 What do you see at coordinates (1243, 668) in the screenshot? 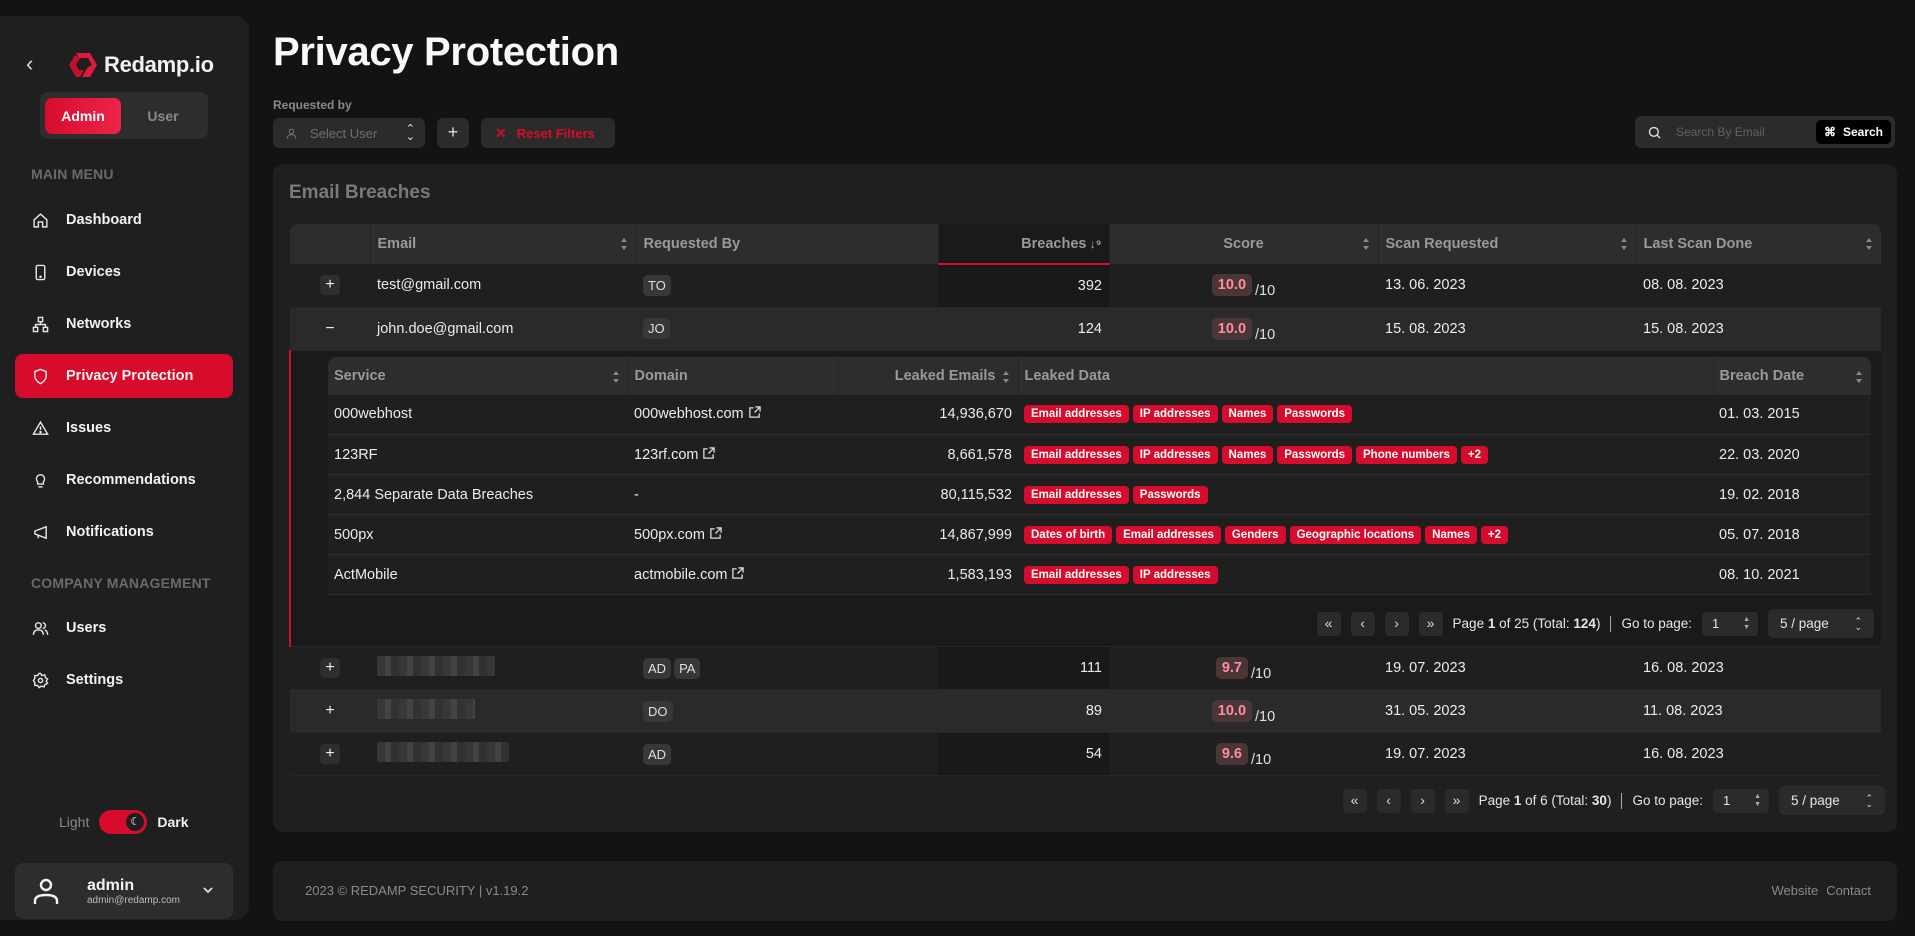
I see `score-cell: 9.7/10` at bounding box center [1243, 668].